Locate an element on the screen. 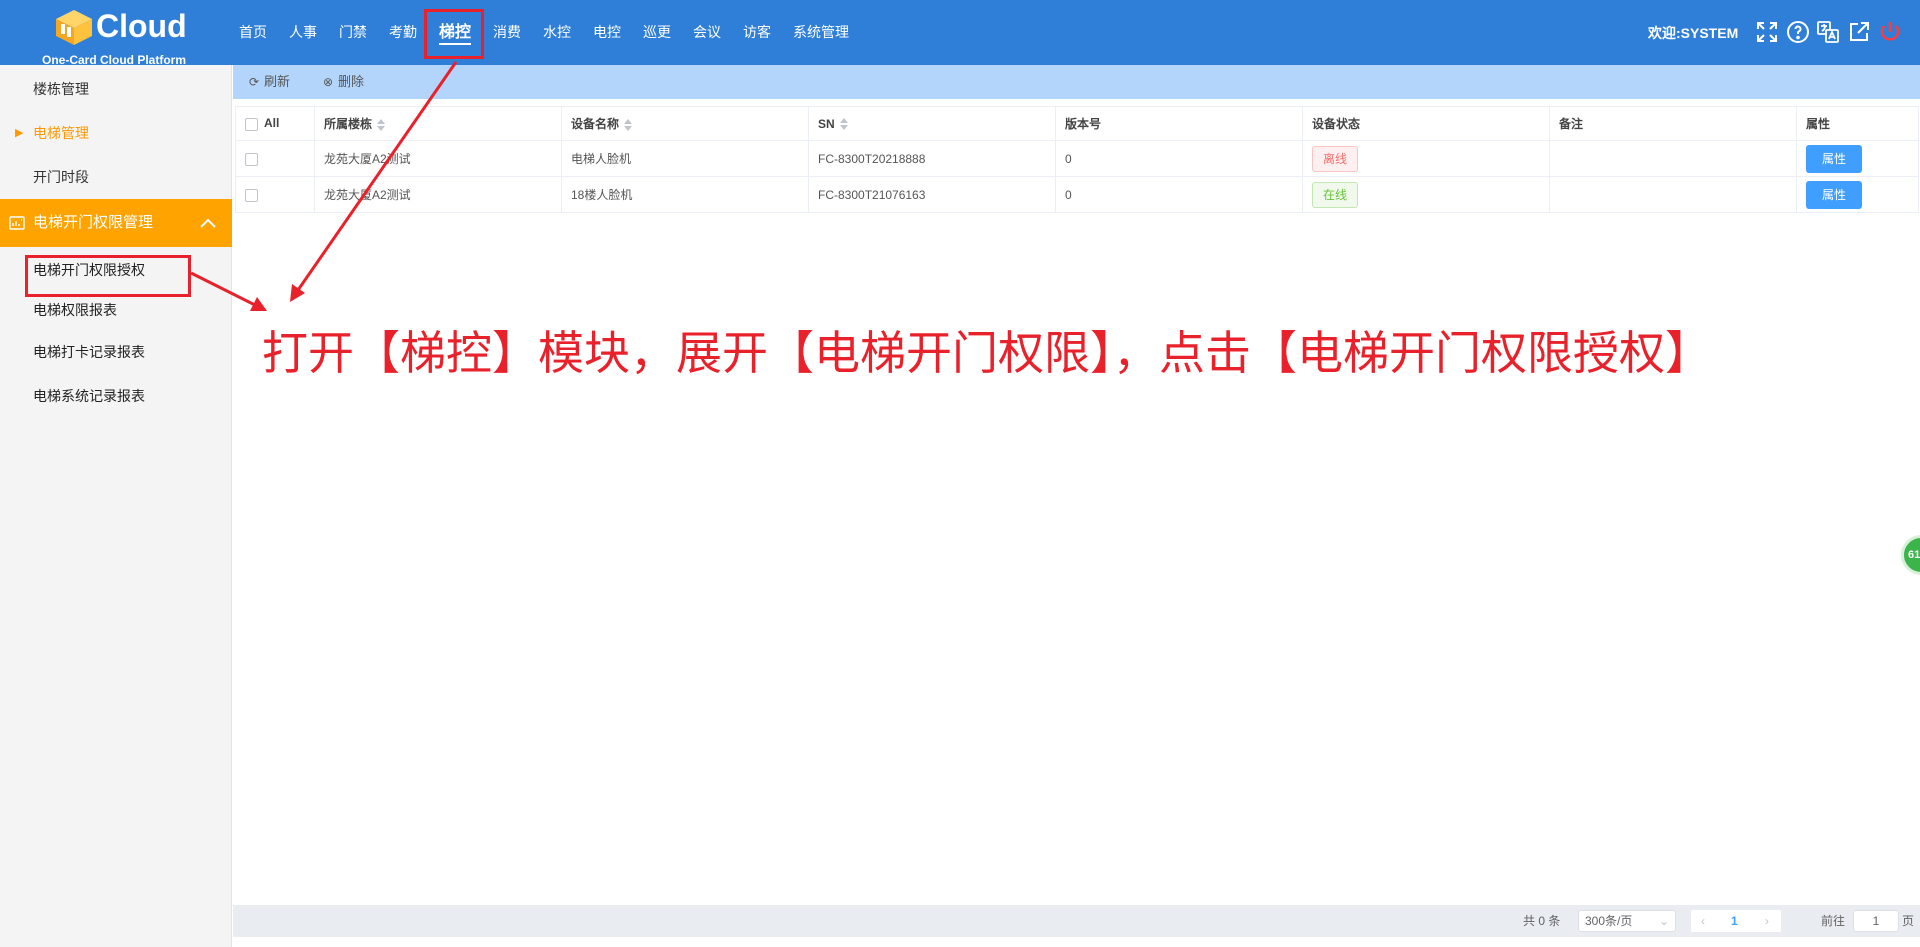  nav-personnel: 人事 is located at coordinates (303, 32).